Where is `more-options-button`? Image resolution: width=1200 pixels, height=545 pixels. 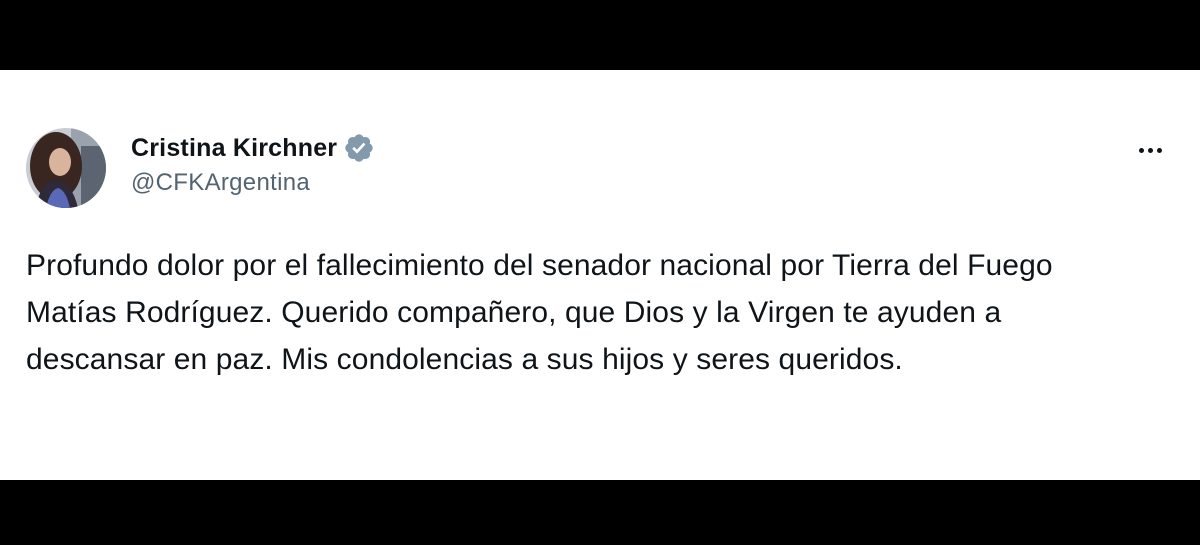
more-options-button is located at coordinates (1150, 150).